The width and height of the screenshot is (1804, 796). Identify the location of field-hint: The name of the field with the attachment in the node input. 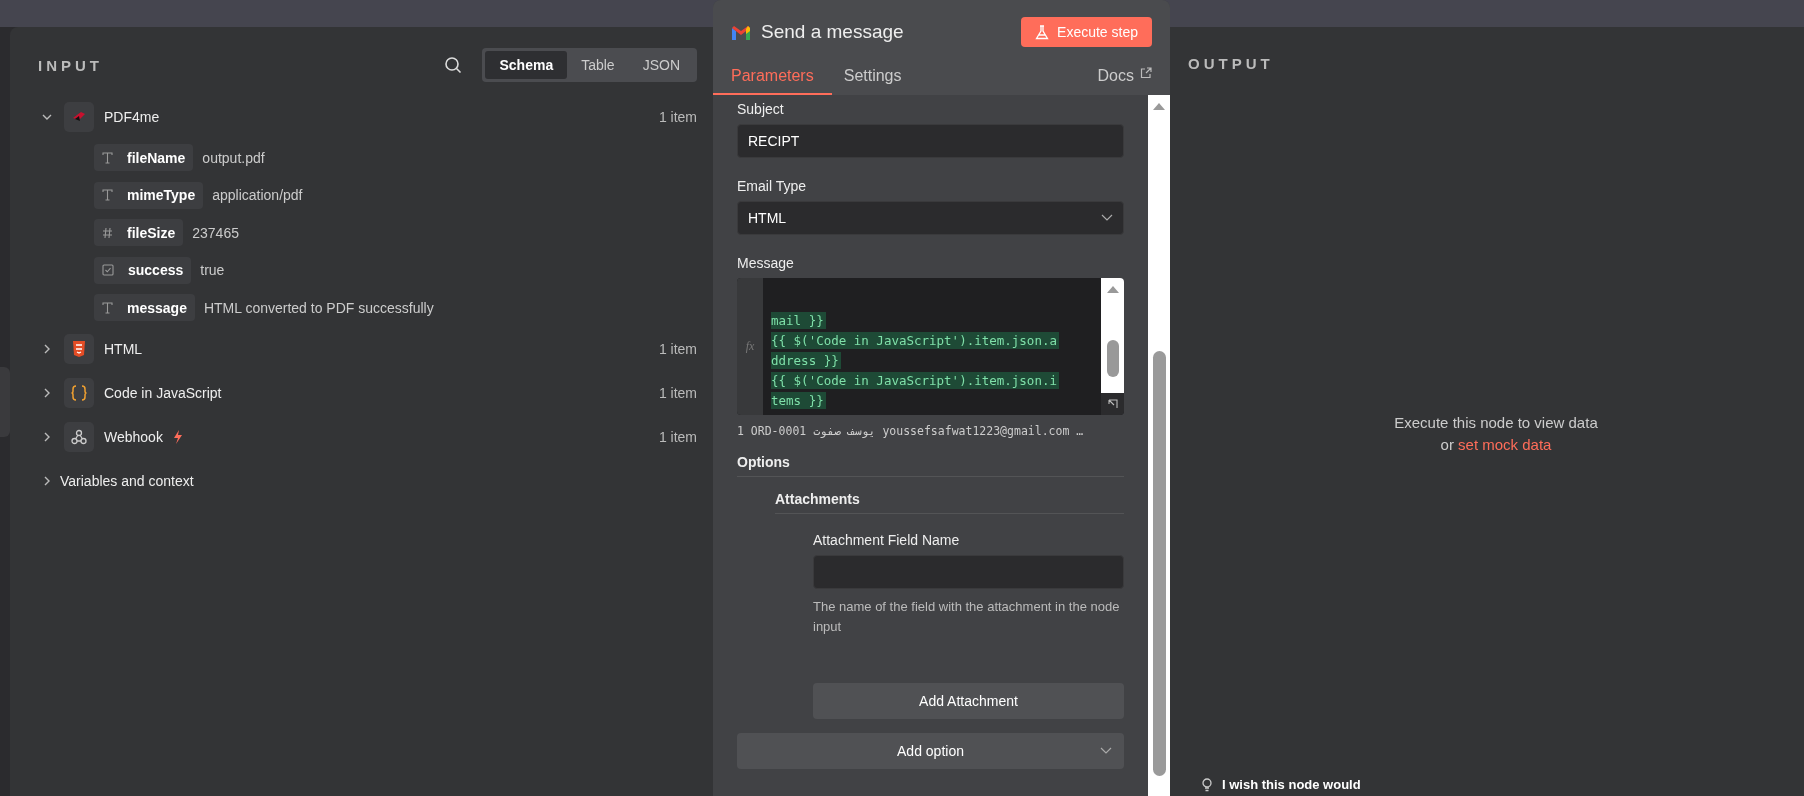
(967, 617).